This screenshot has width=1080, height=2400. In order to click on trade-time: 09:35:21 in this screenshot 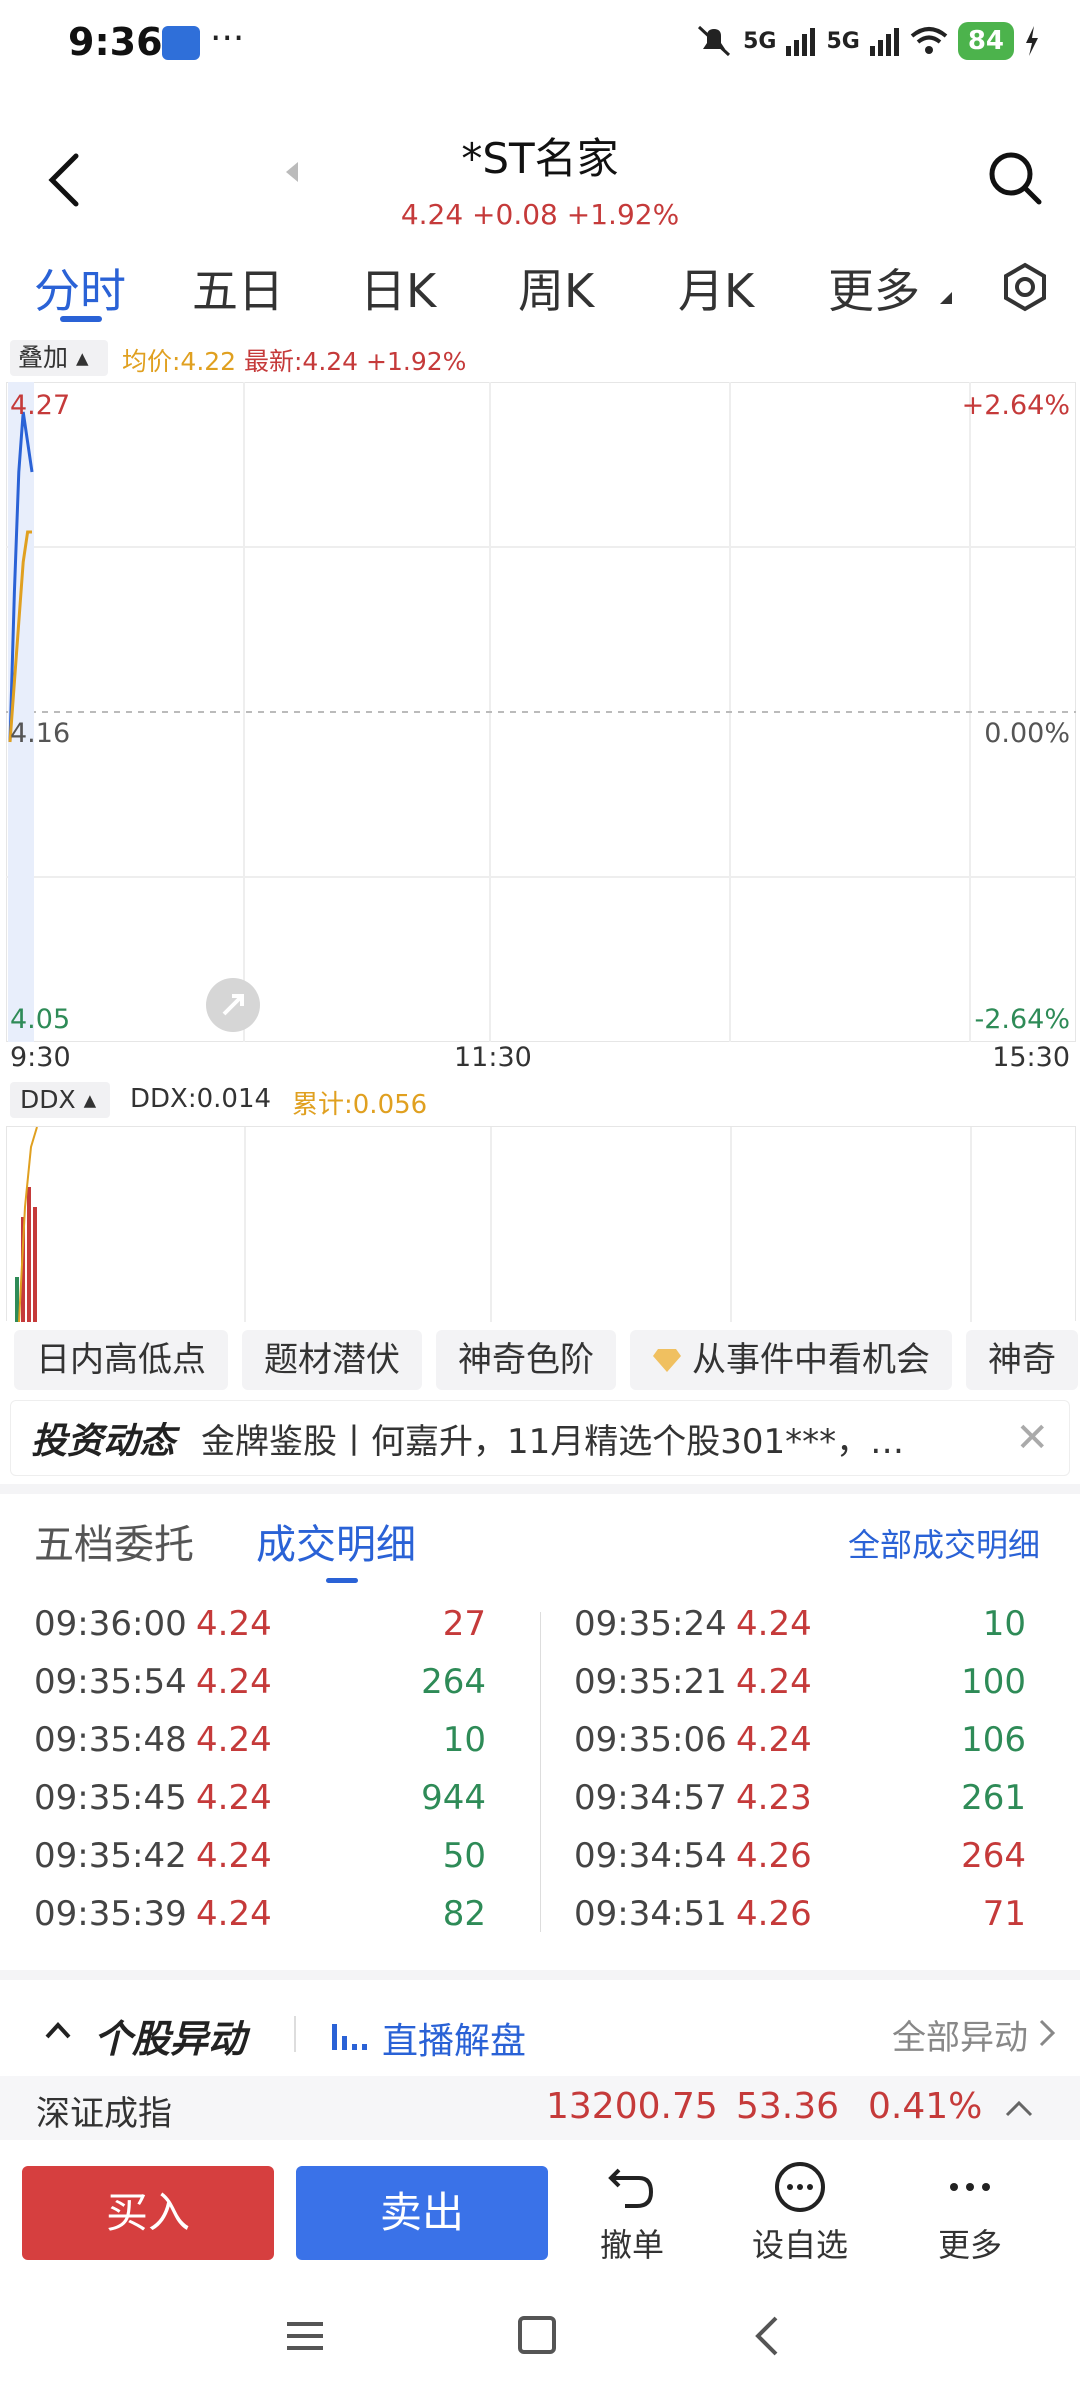, I will do `click(650, 1682)`.